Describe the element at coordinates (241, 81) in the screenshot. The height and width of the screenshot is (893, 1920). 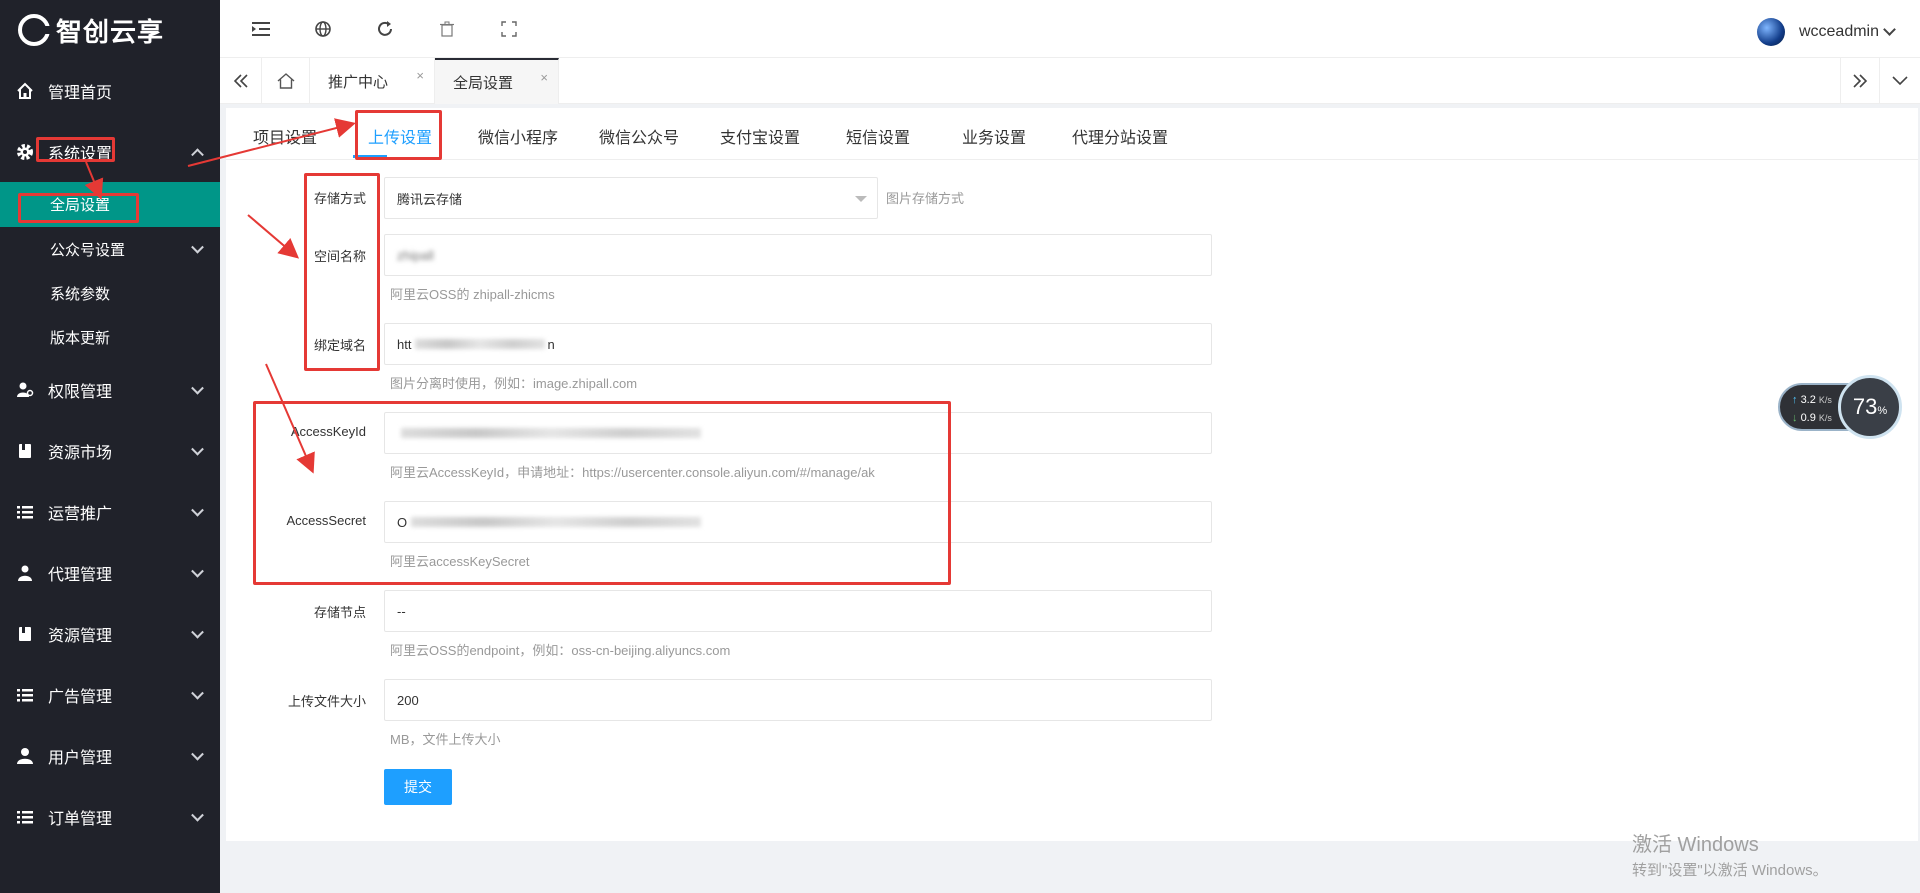
I see `tabs-scroll-left-button` at that location.